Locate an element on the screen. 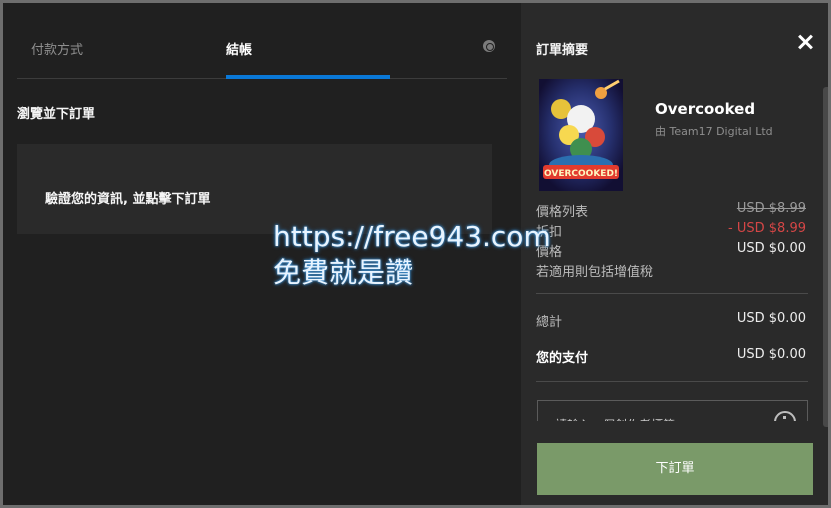  total-label: 總計 is located at coordinates (549, 322).